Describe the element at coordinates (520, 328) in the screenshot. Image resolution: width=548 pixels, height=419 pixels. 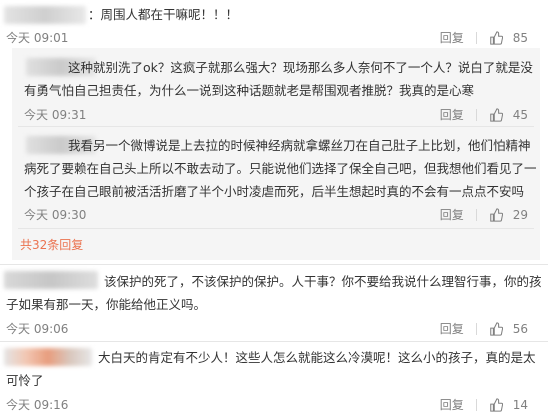
I see `like-count: 56` at that location.